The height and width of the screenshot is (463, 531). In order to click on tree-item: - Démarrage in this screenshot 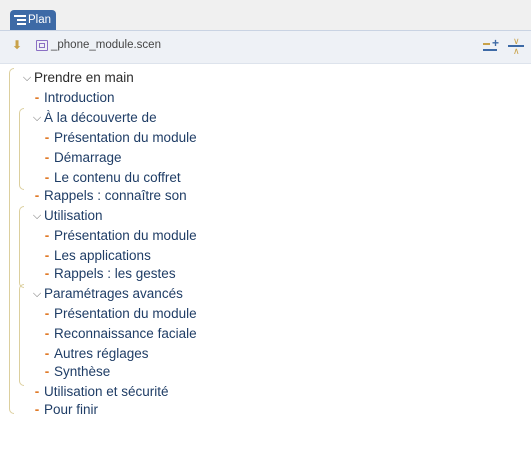, I will do `click(82, 158)`.